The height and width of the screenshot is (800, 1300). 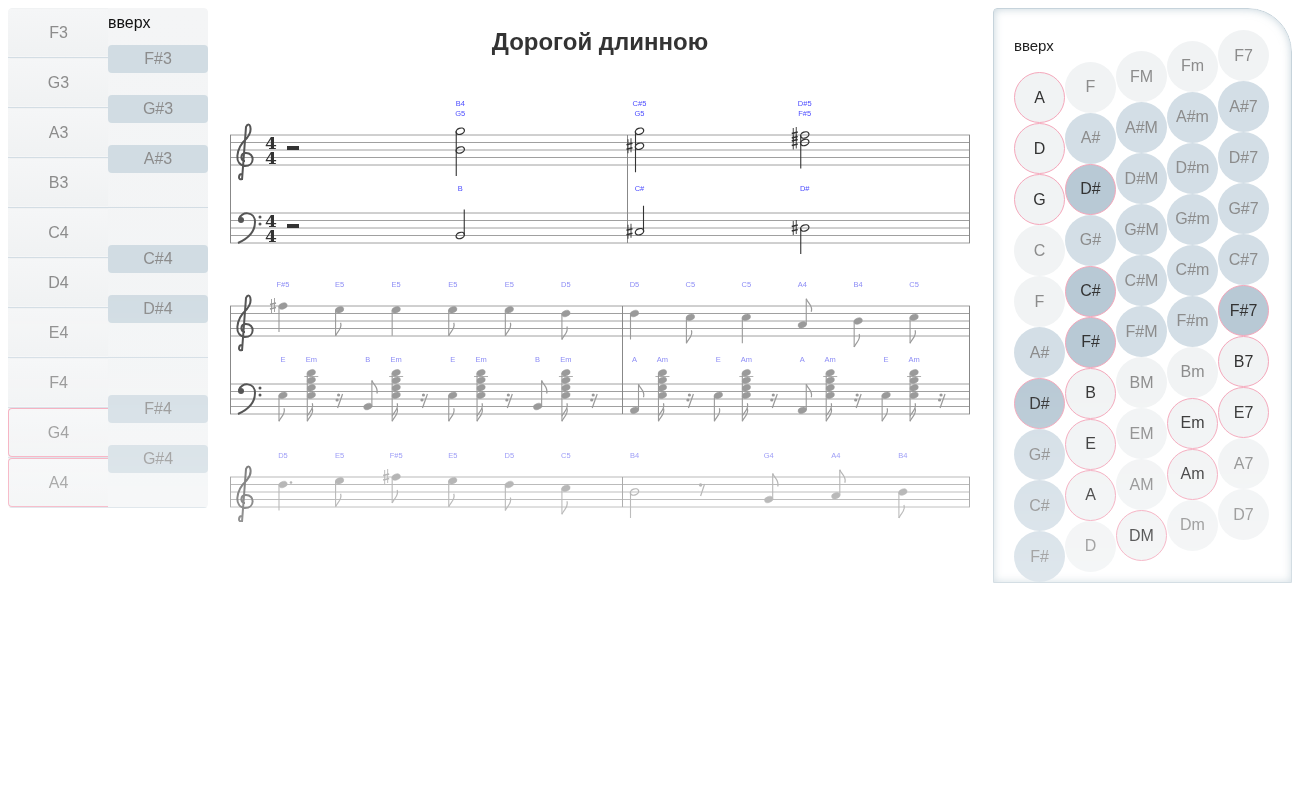 What do you see at coordinates (58, 182) in the screenshot?
I see `piano-key: B3` at bounding box center [58, 182].